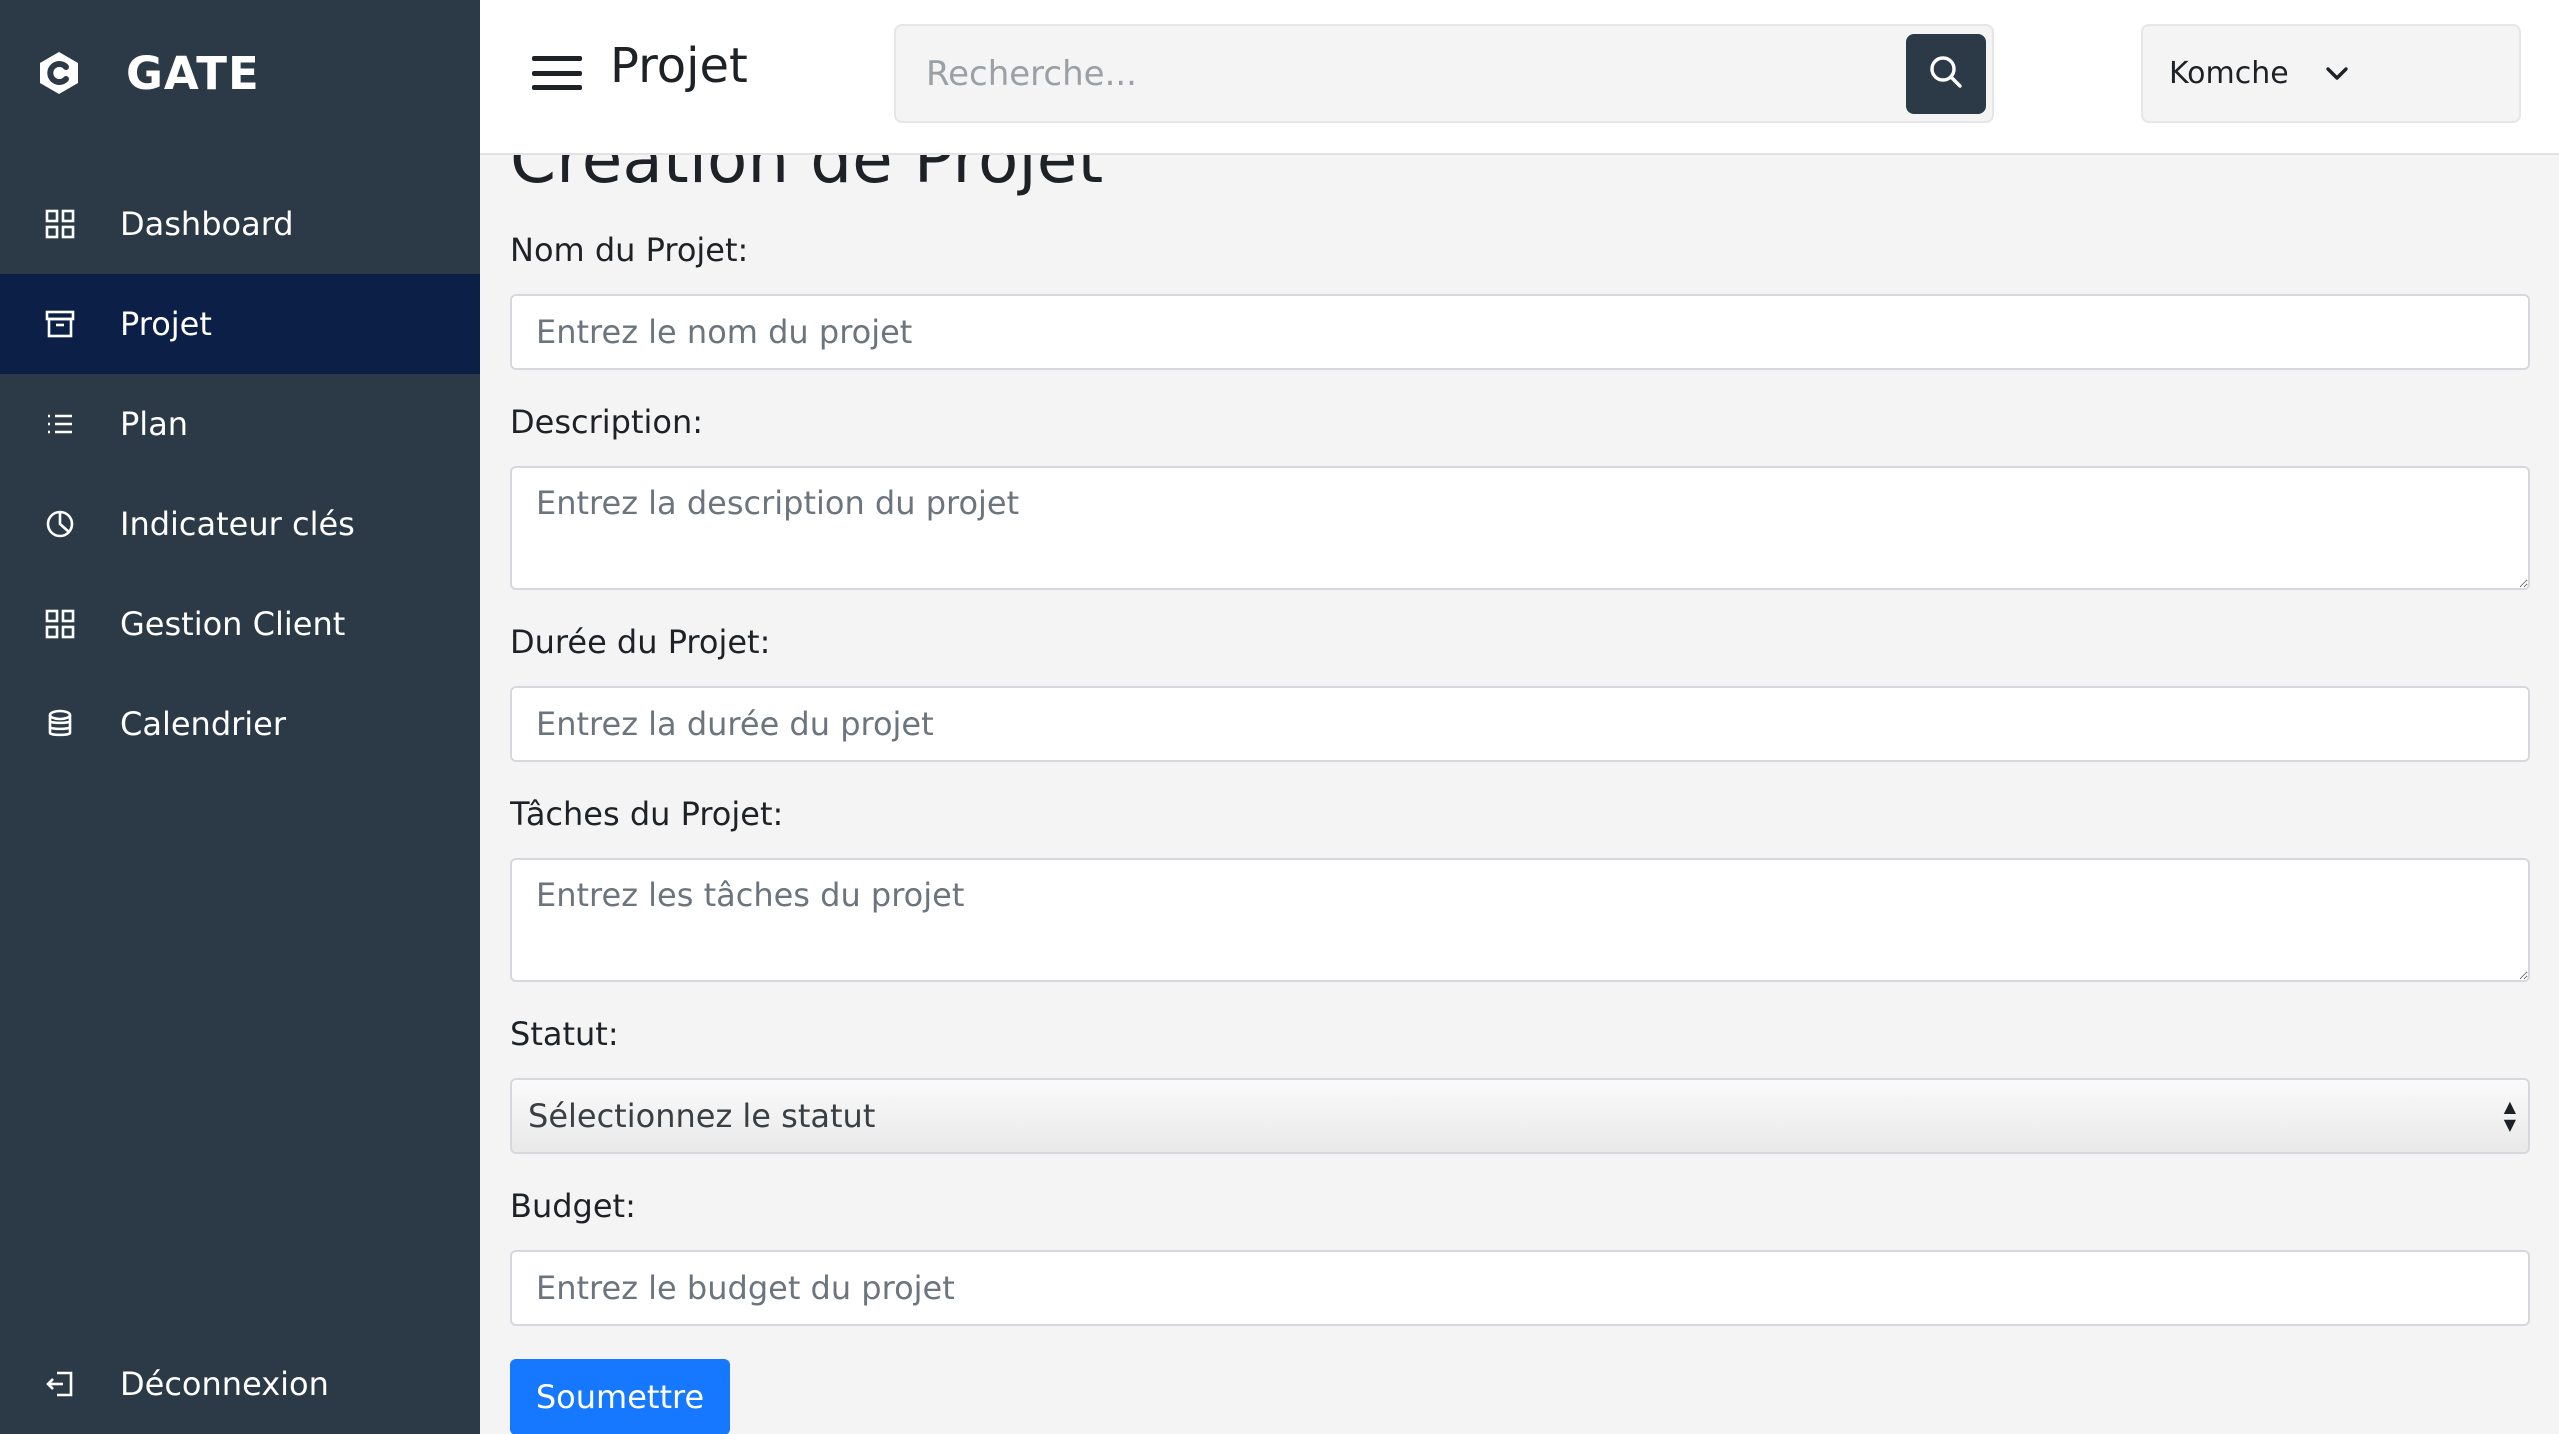  Describe the element at coordinates (1520, 920) in the screenshot. I see `tasks-field` at that location.